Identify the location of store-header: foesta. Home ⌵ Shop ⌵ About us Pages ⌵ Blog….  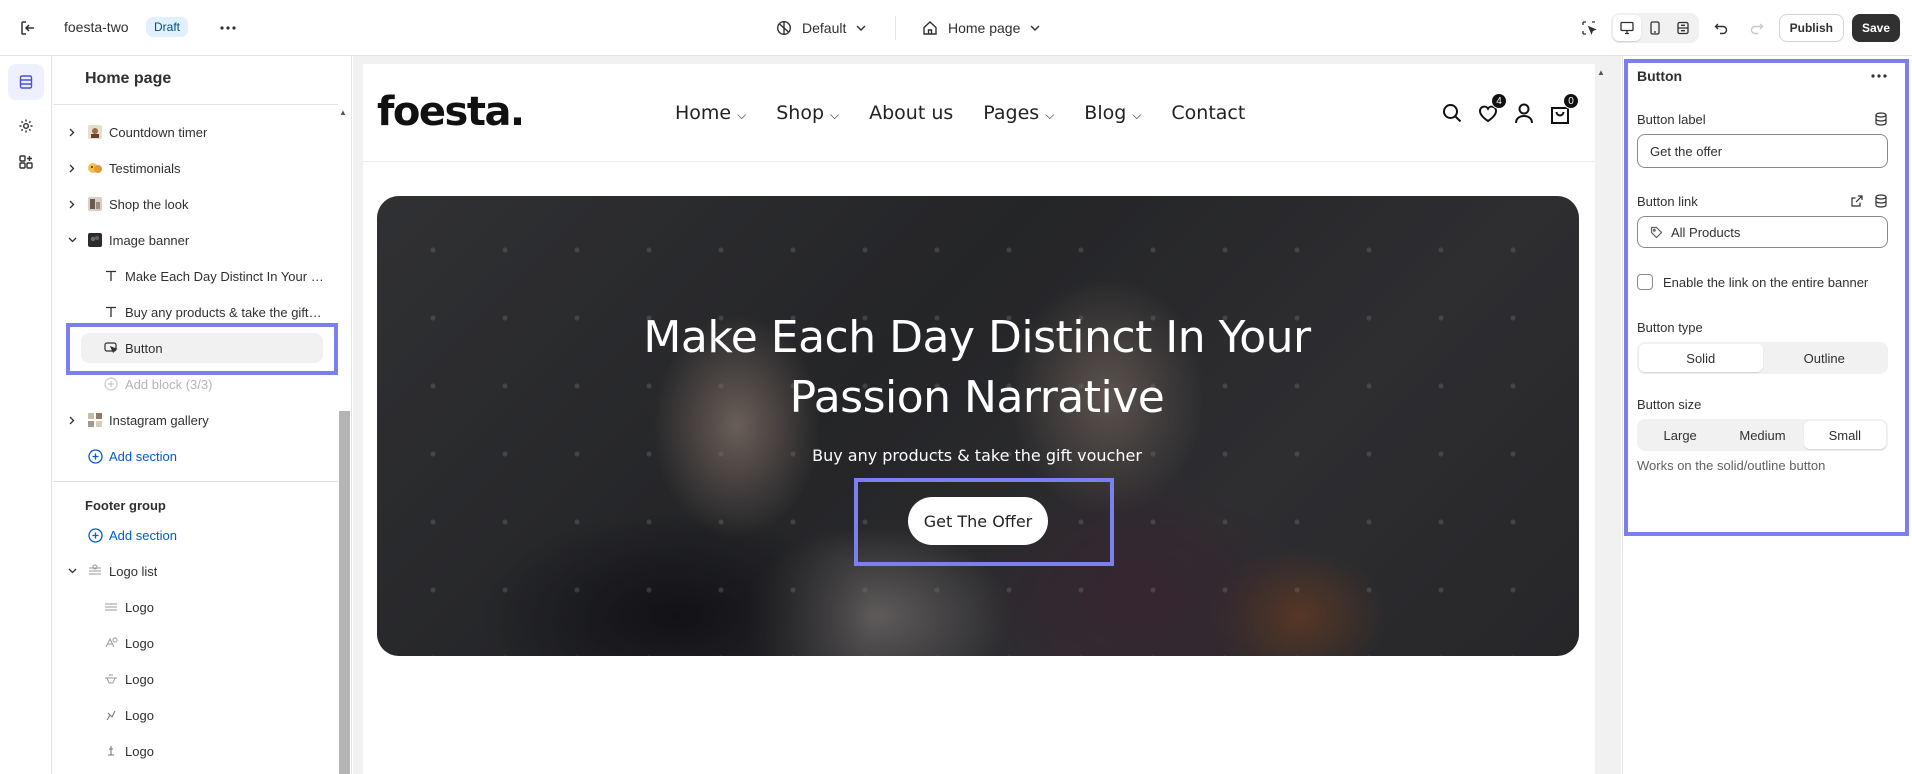
(979, 113).